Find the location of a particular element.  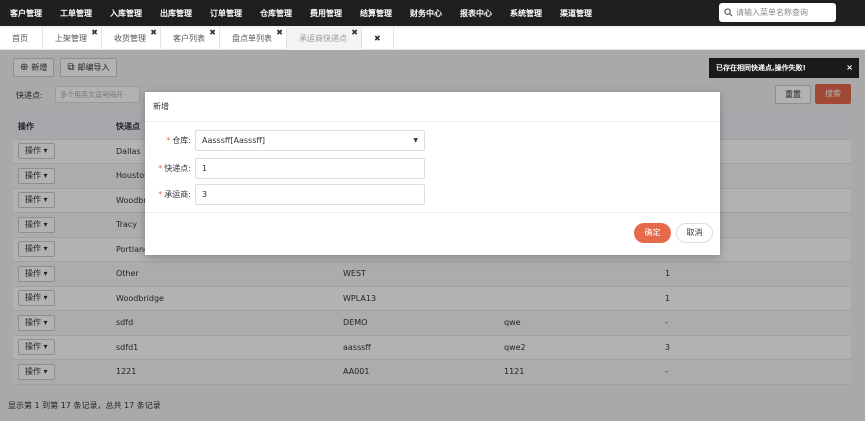

tab-customer-list: 客户列表 ✖ is located at coordinates (190, 39).